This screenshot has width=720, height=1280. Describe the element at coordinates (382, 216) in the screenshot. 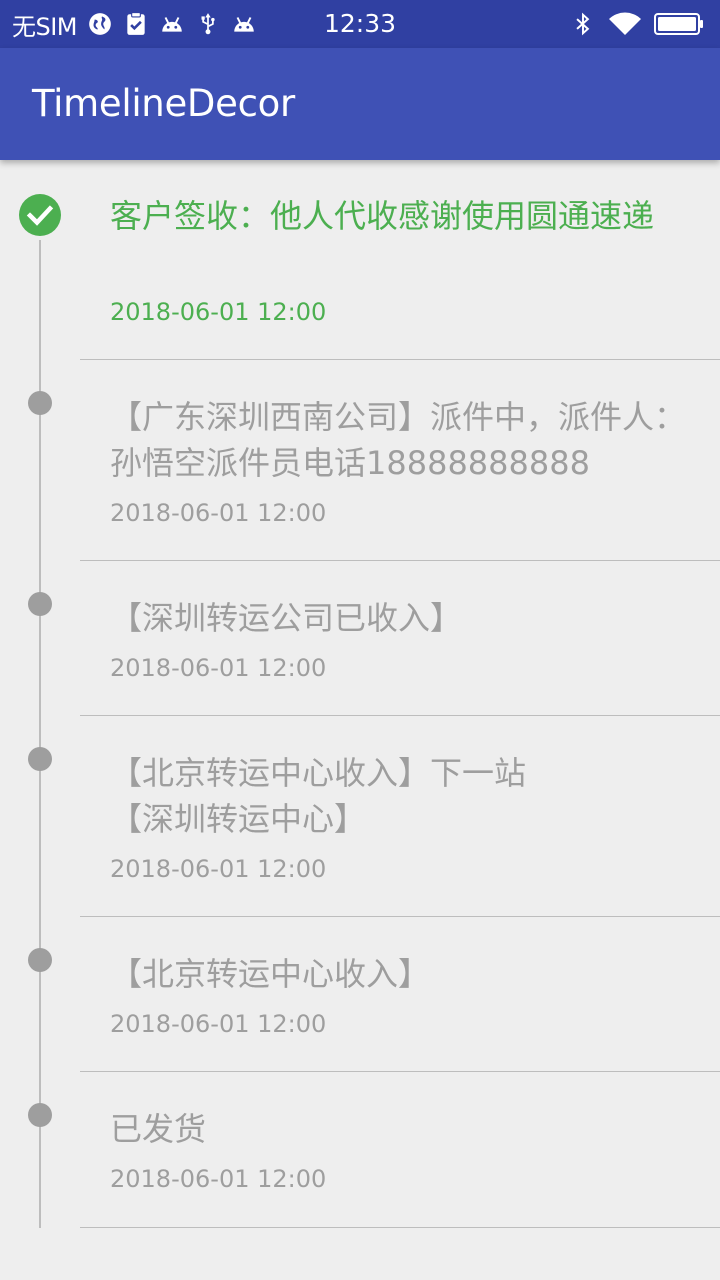

I see `timeline-item-text: 客户签收：他人代收感谢使用圆通速递` at that location.